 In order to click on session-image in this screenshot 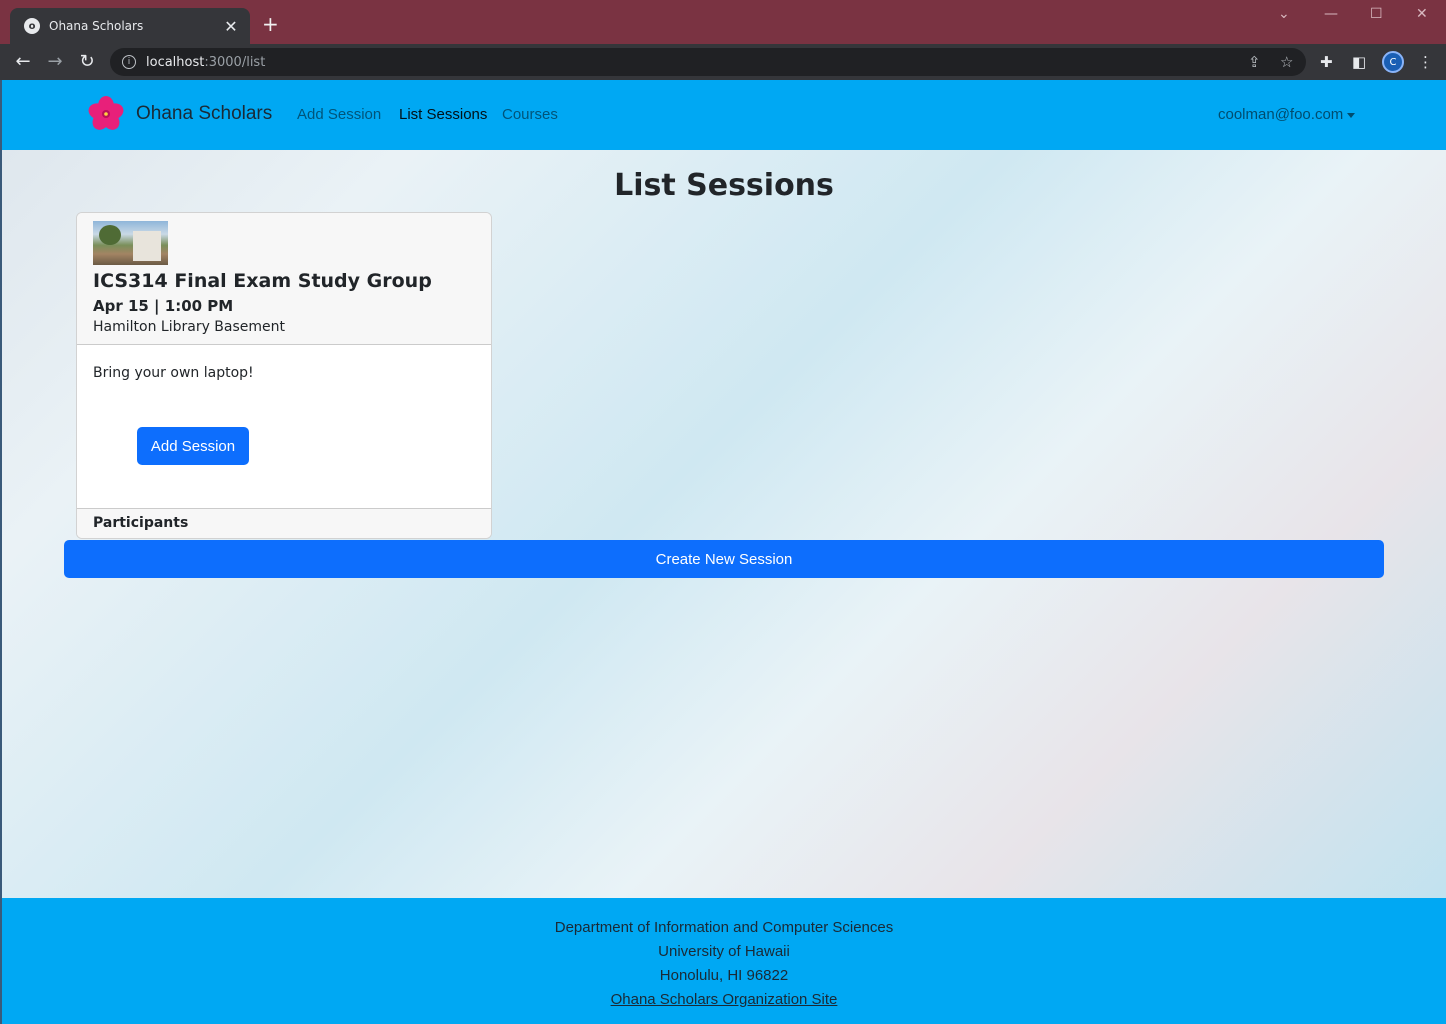, I will do `click(130, 243)`.